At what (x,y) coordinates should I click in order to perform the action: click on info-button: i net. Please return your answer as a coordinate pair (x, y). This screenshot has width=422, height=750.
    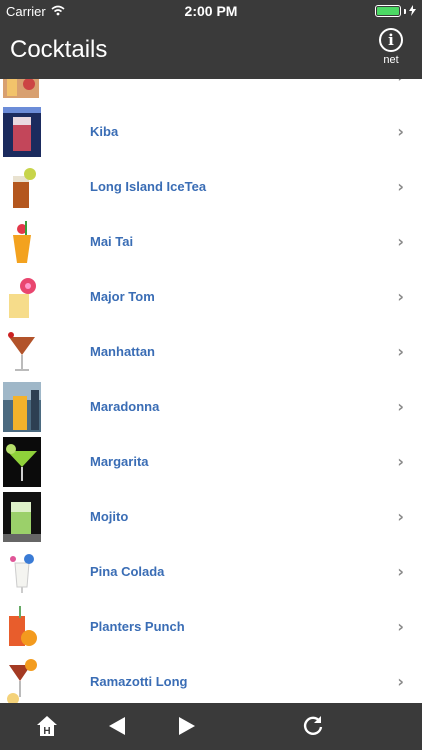
    Looking at the image, I should click on (391, 51).